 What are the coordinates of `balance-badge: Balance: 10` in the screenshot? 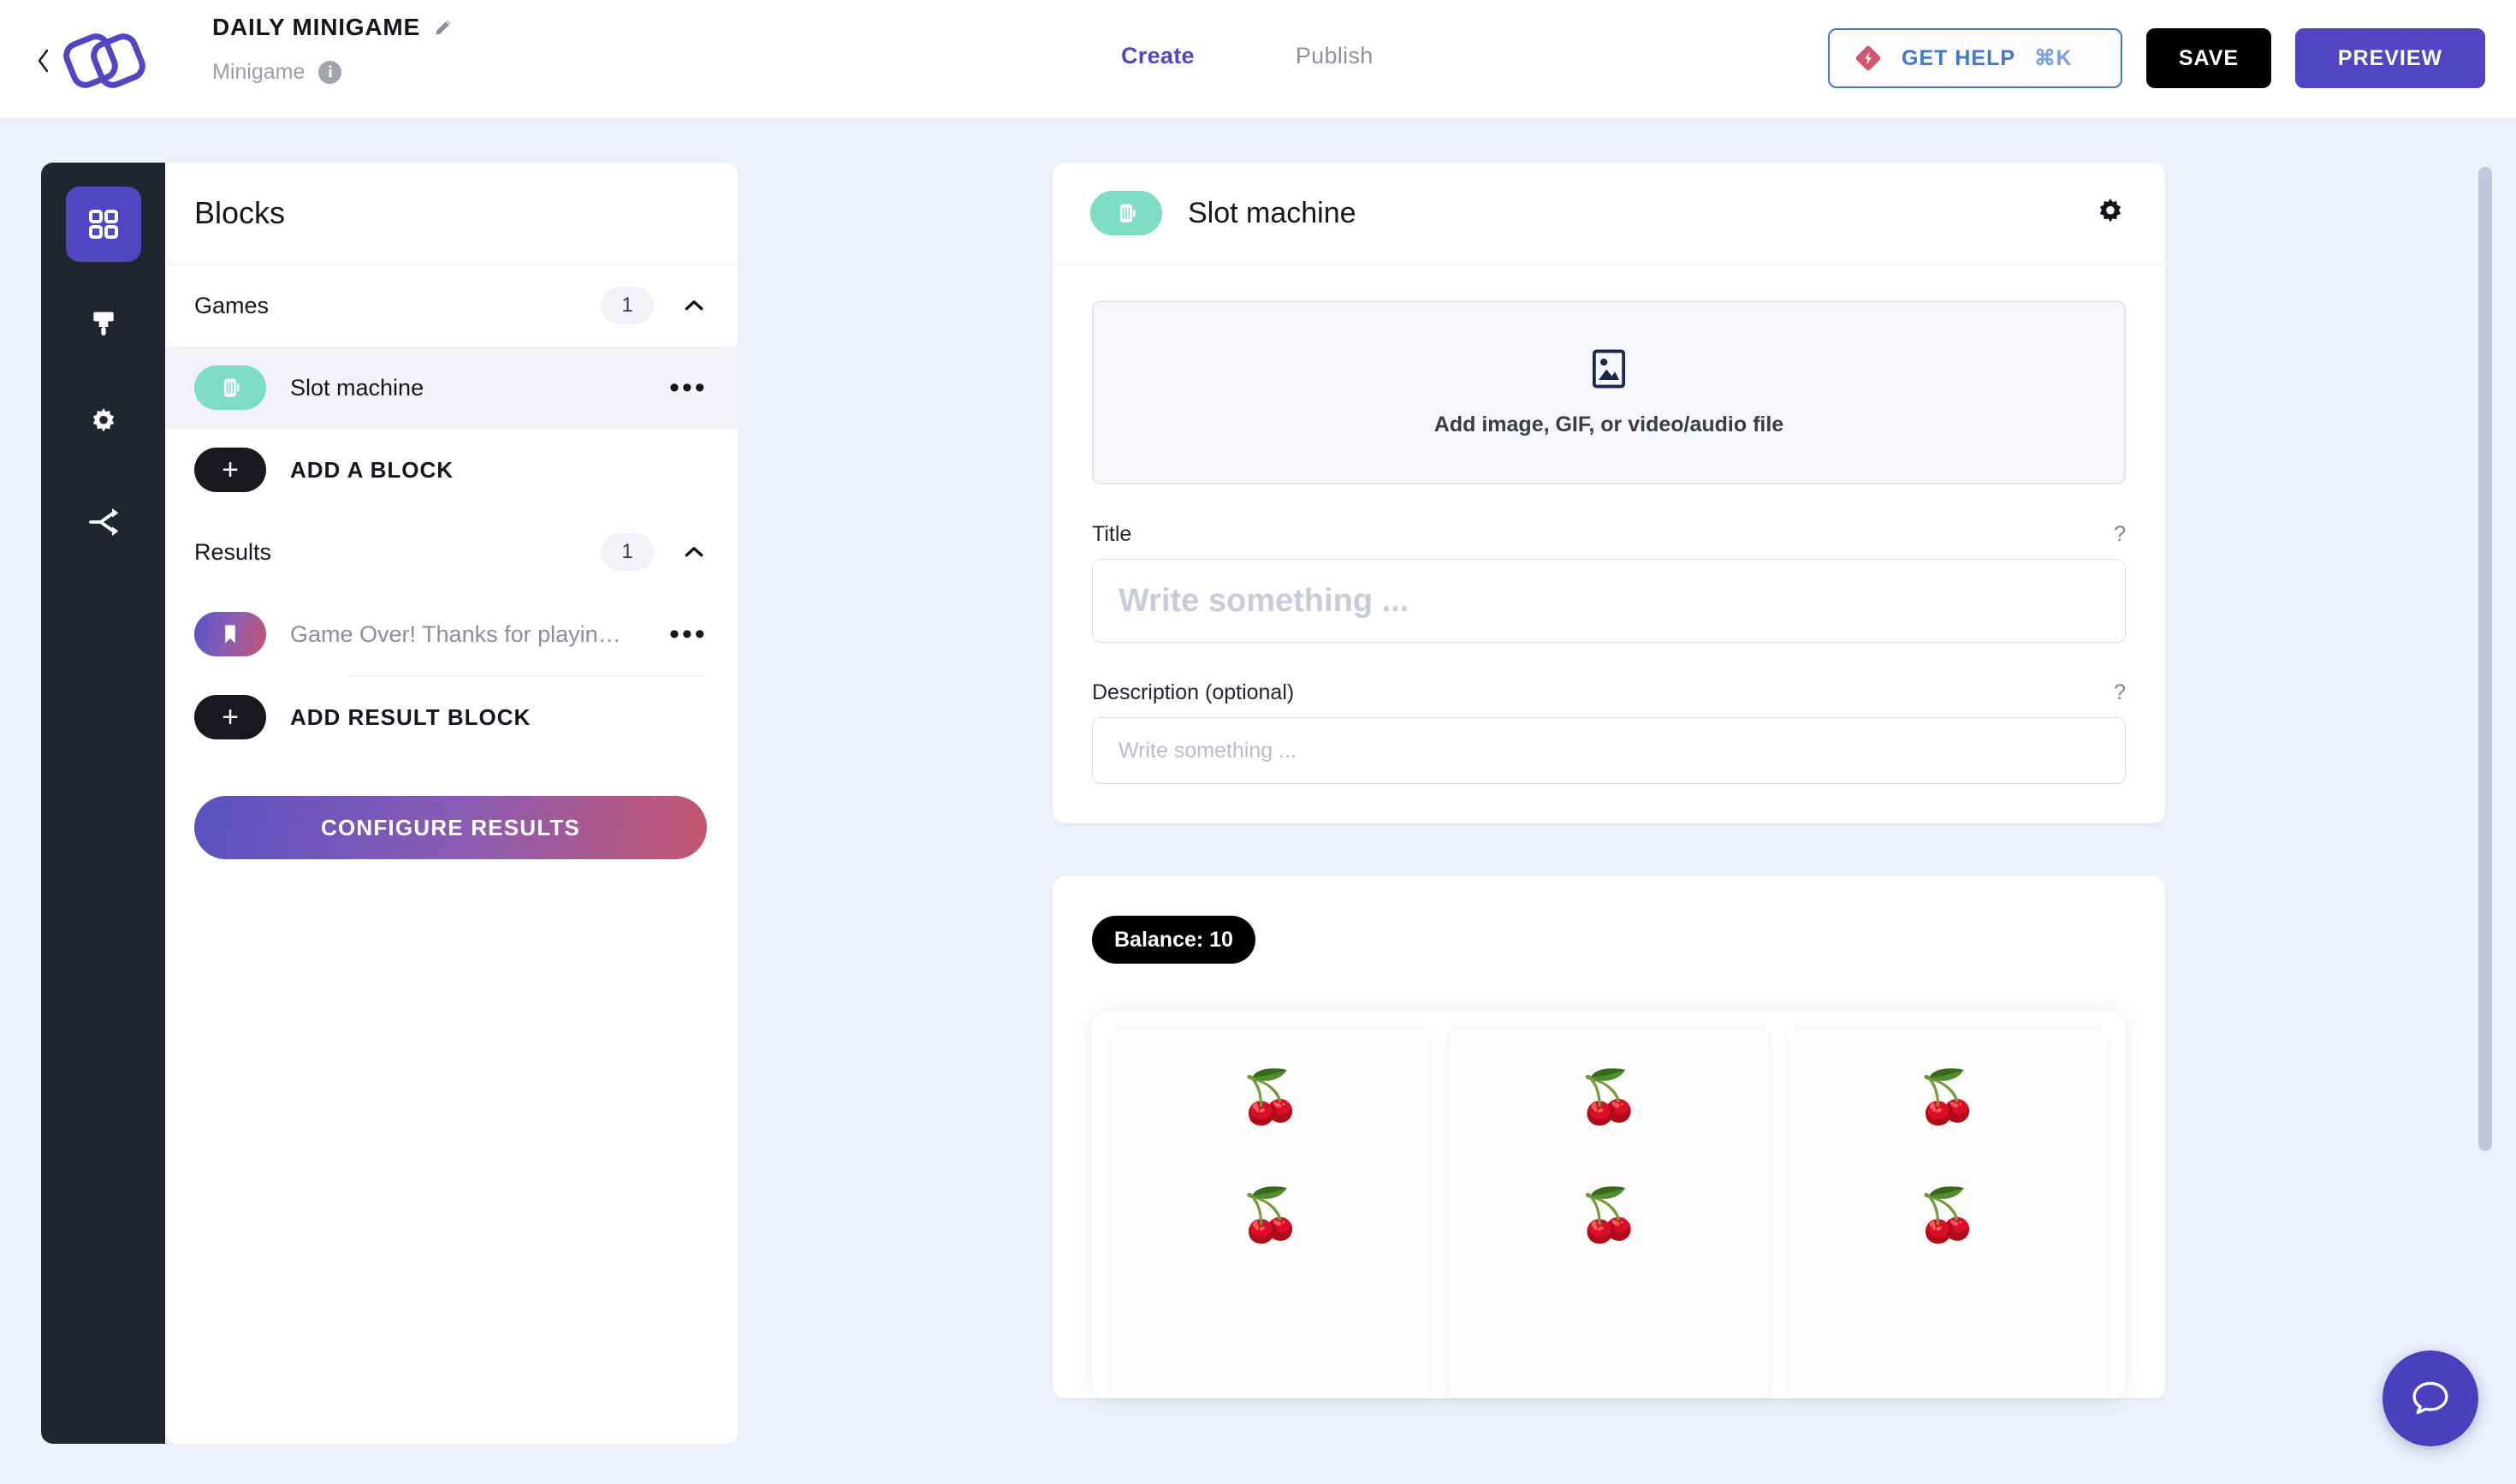 It's located at (1173, 940).